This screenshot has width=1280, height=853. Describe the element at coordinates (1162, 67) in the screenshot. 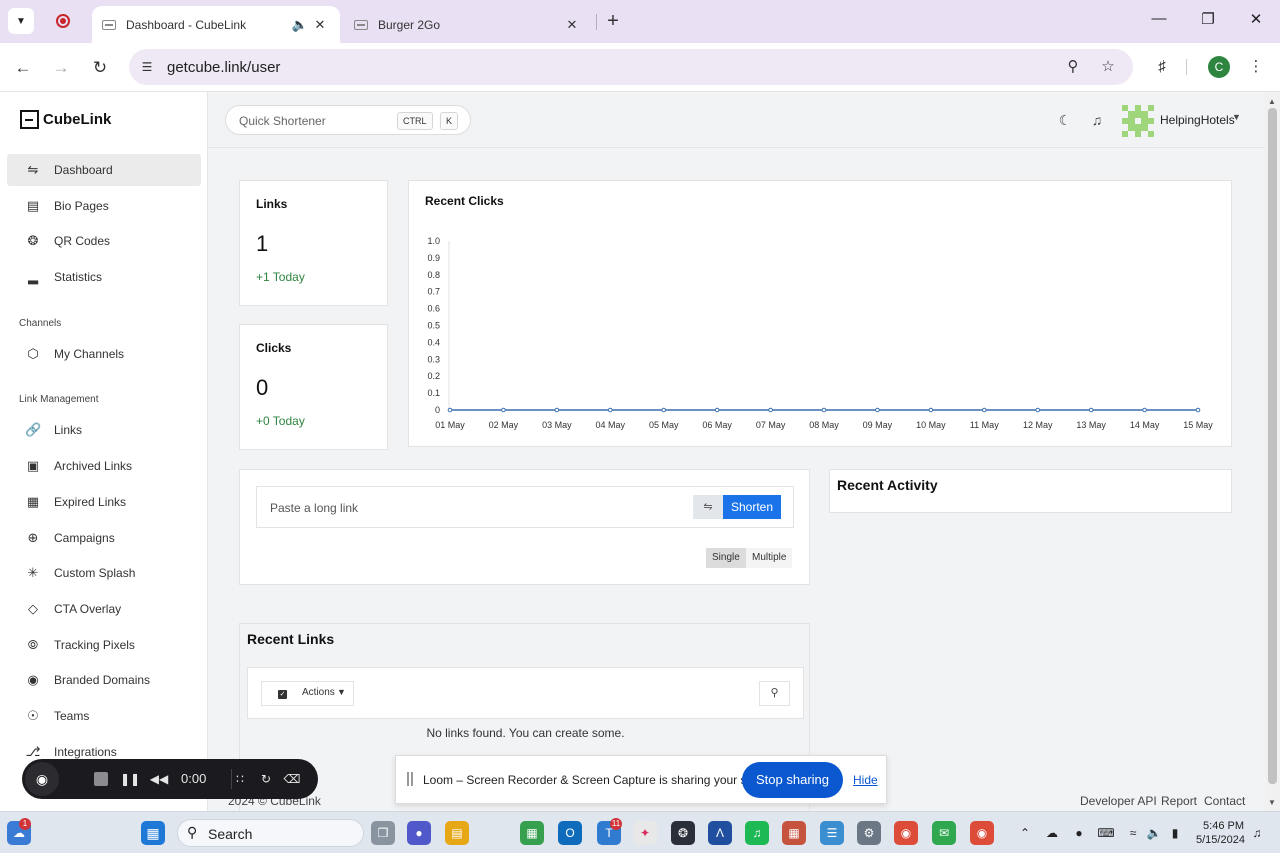

I see `extensions-icon: ♯` at that location.